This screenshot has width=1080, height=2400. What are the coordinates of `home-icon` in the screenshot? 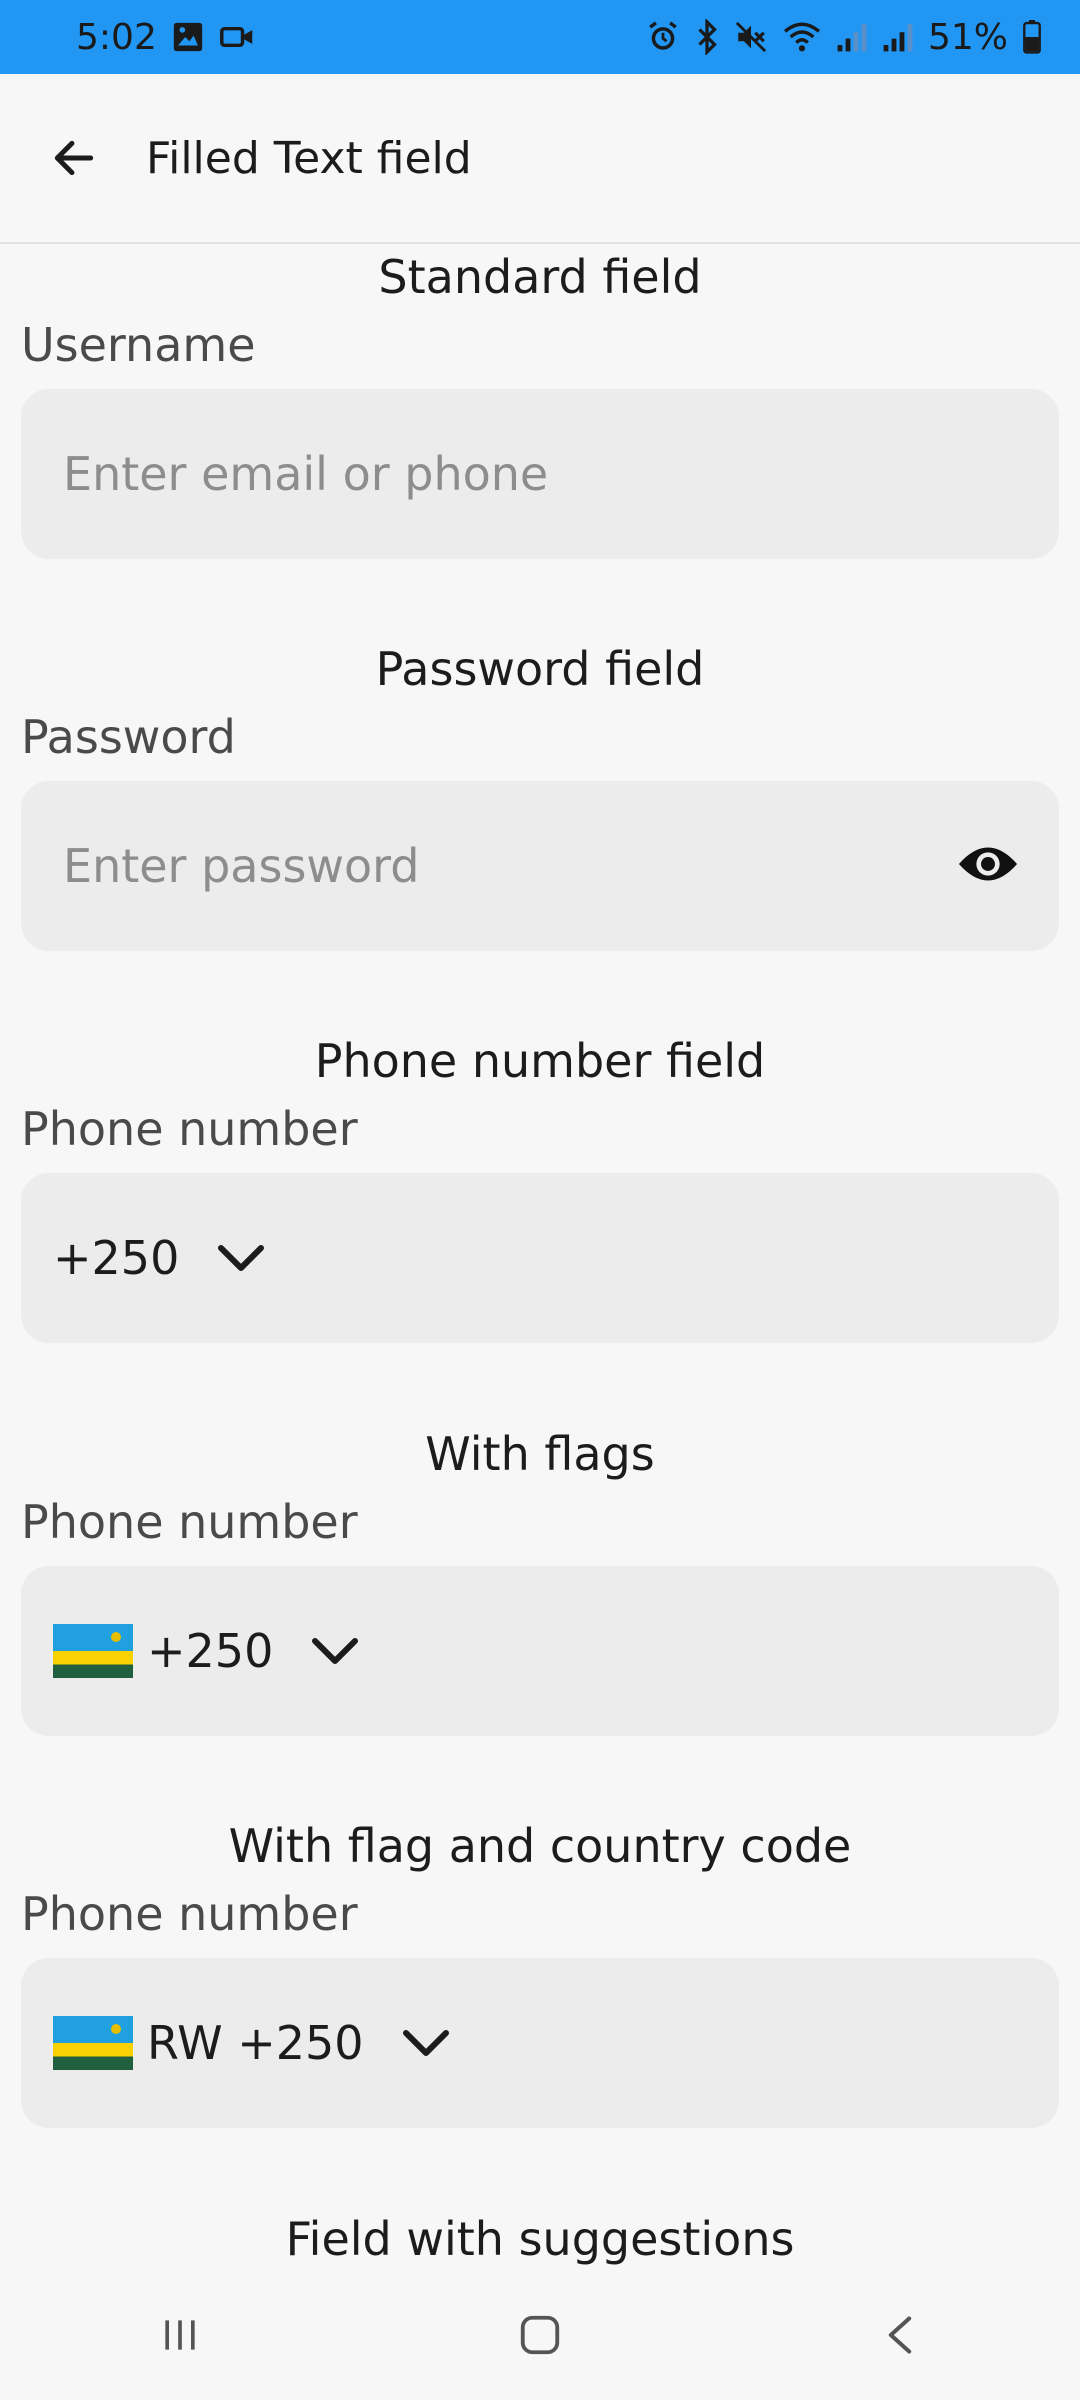 It's located at (540, 2335).